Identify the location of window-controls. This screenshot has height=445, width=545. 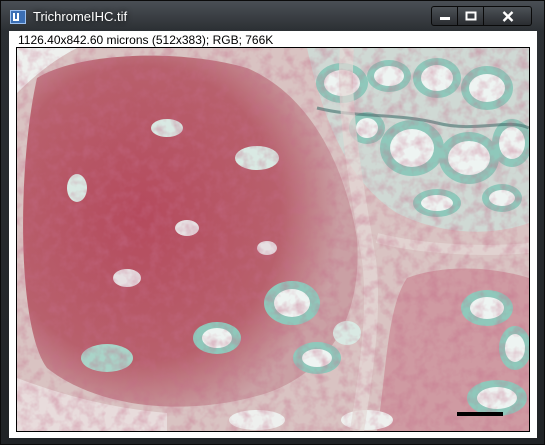
(481, 16).